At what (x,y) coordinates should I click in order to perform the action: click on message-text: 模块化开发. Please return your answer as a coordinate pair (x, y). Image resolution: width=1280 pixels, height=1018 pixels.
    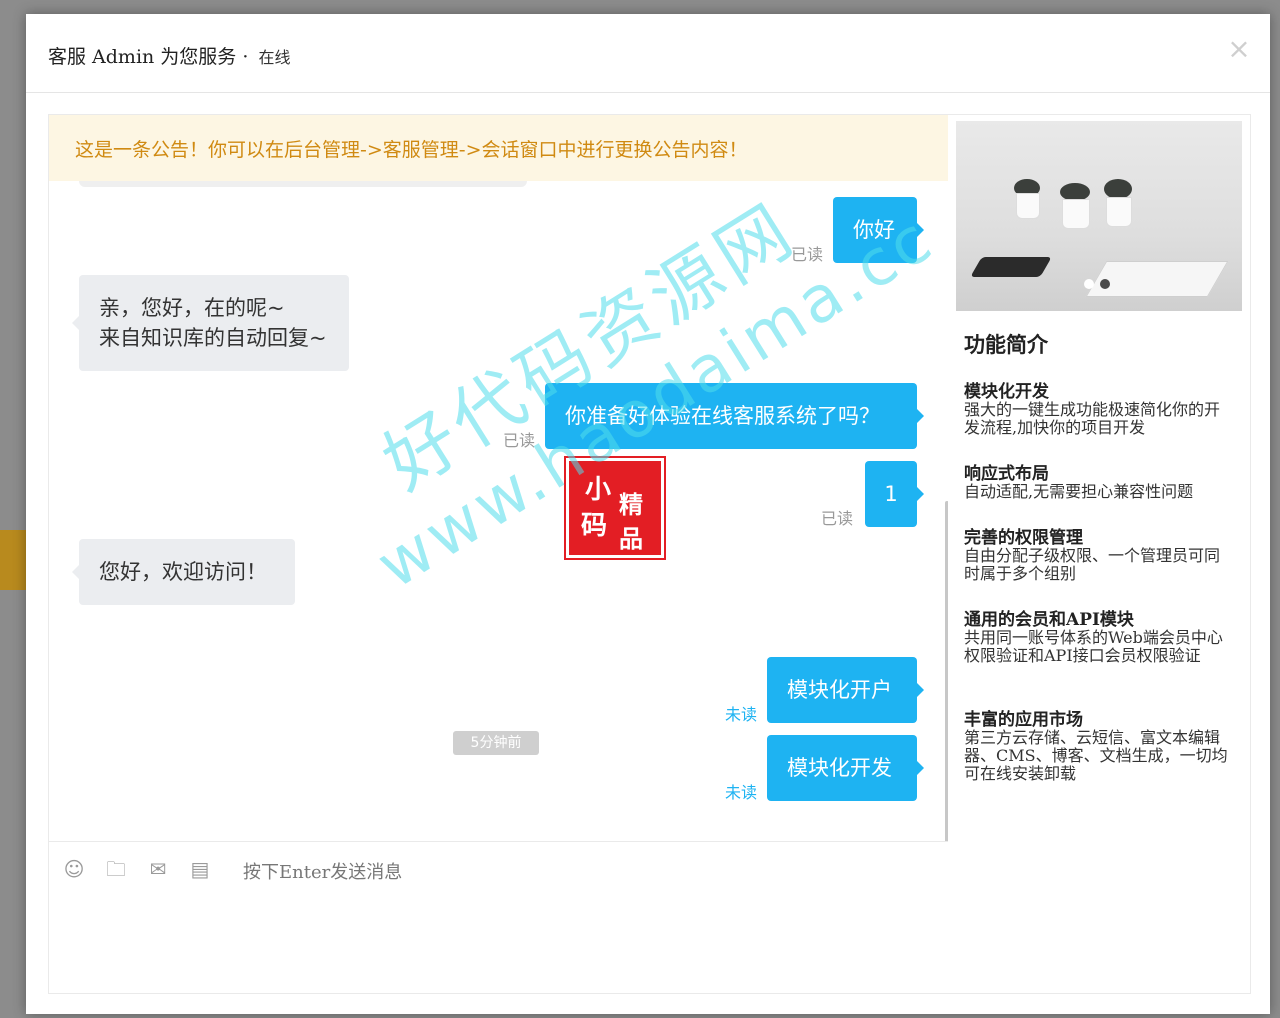
    Looking at the image, I should click on (839, 768).